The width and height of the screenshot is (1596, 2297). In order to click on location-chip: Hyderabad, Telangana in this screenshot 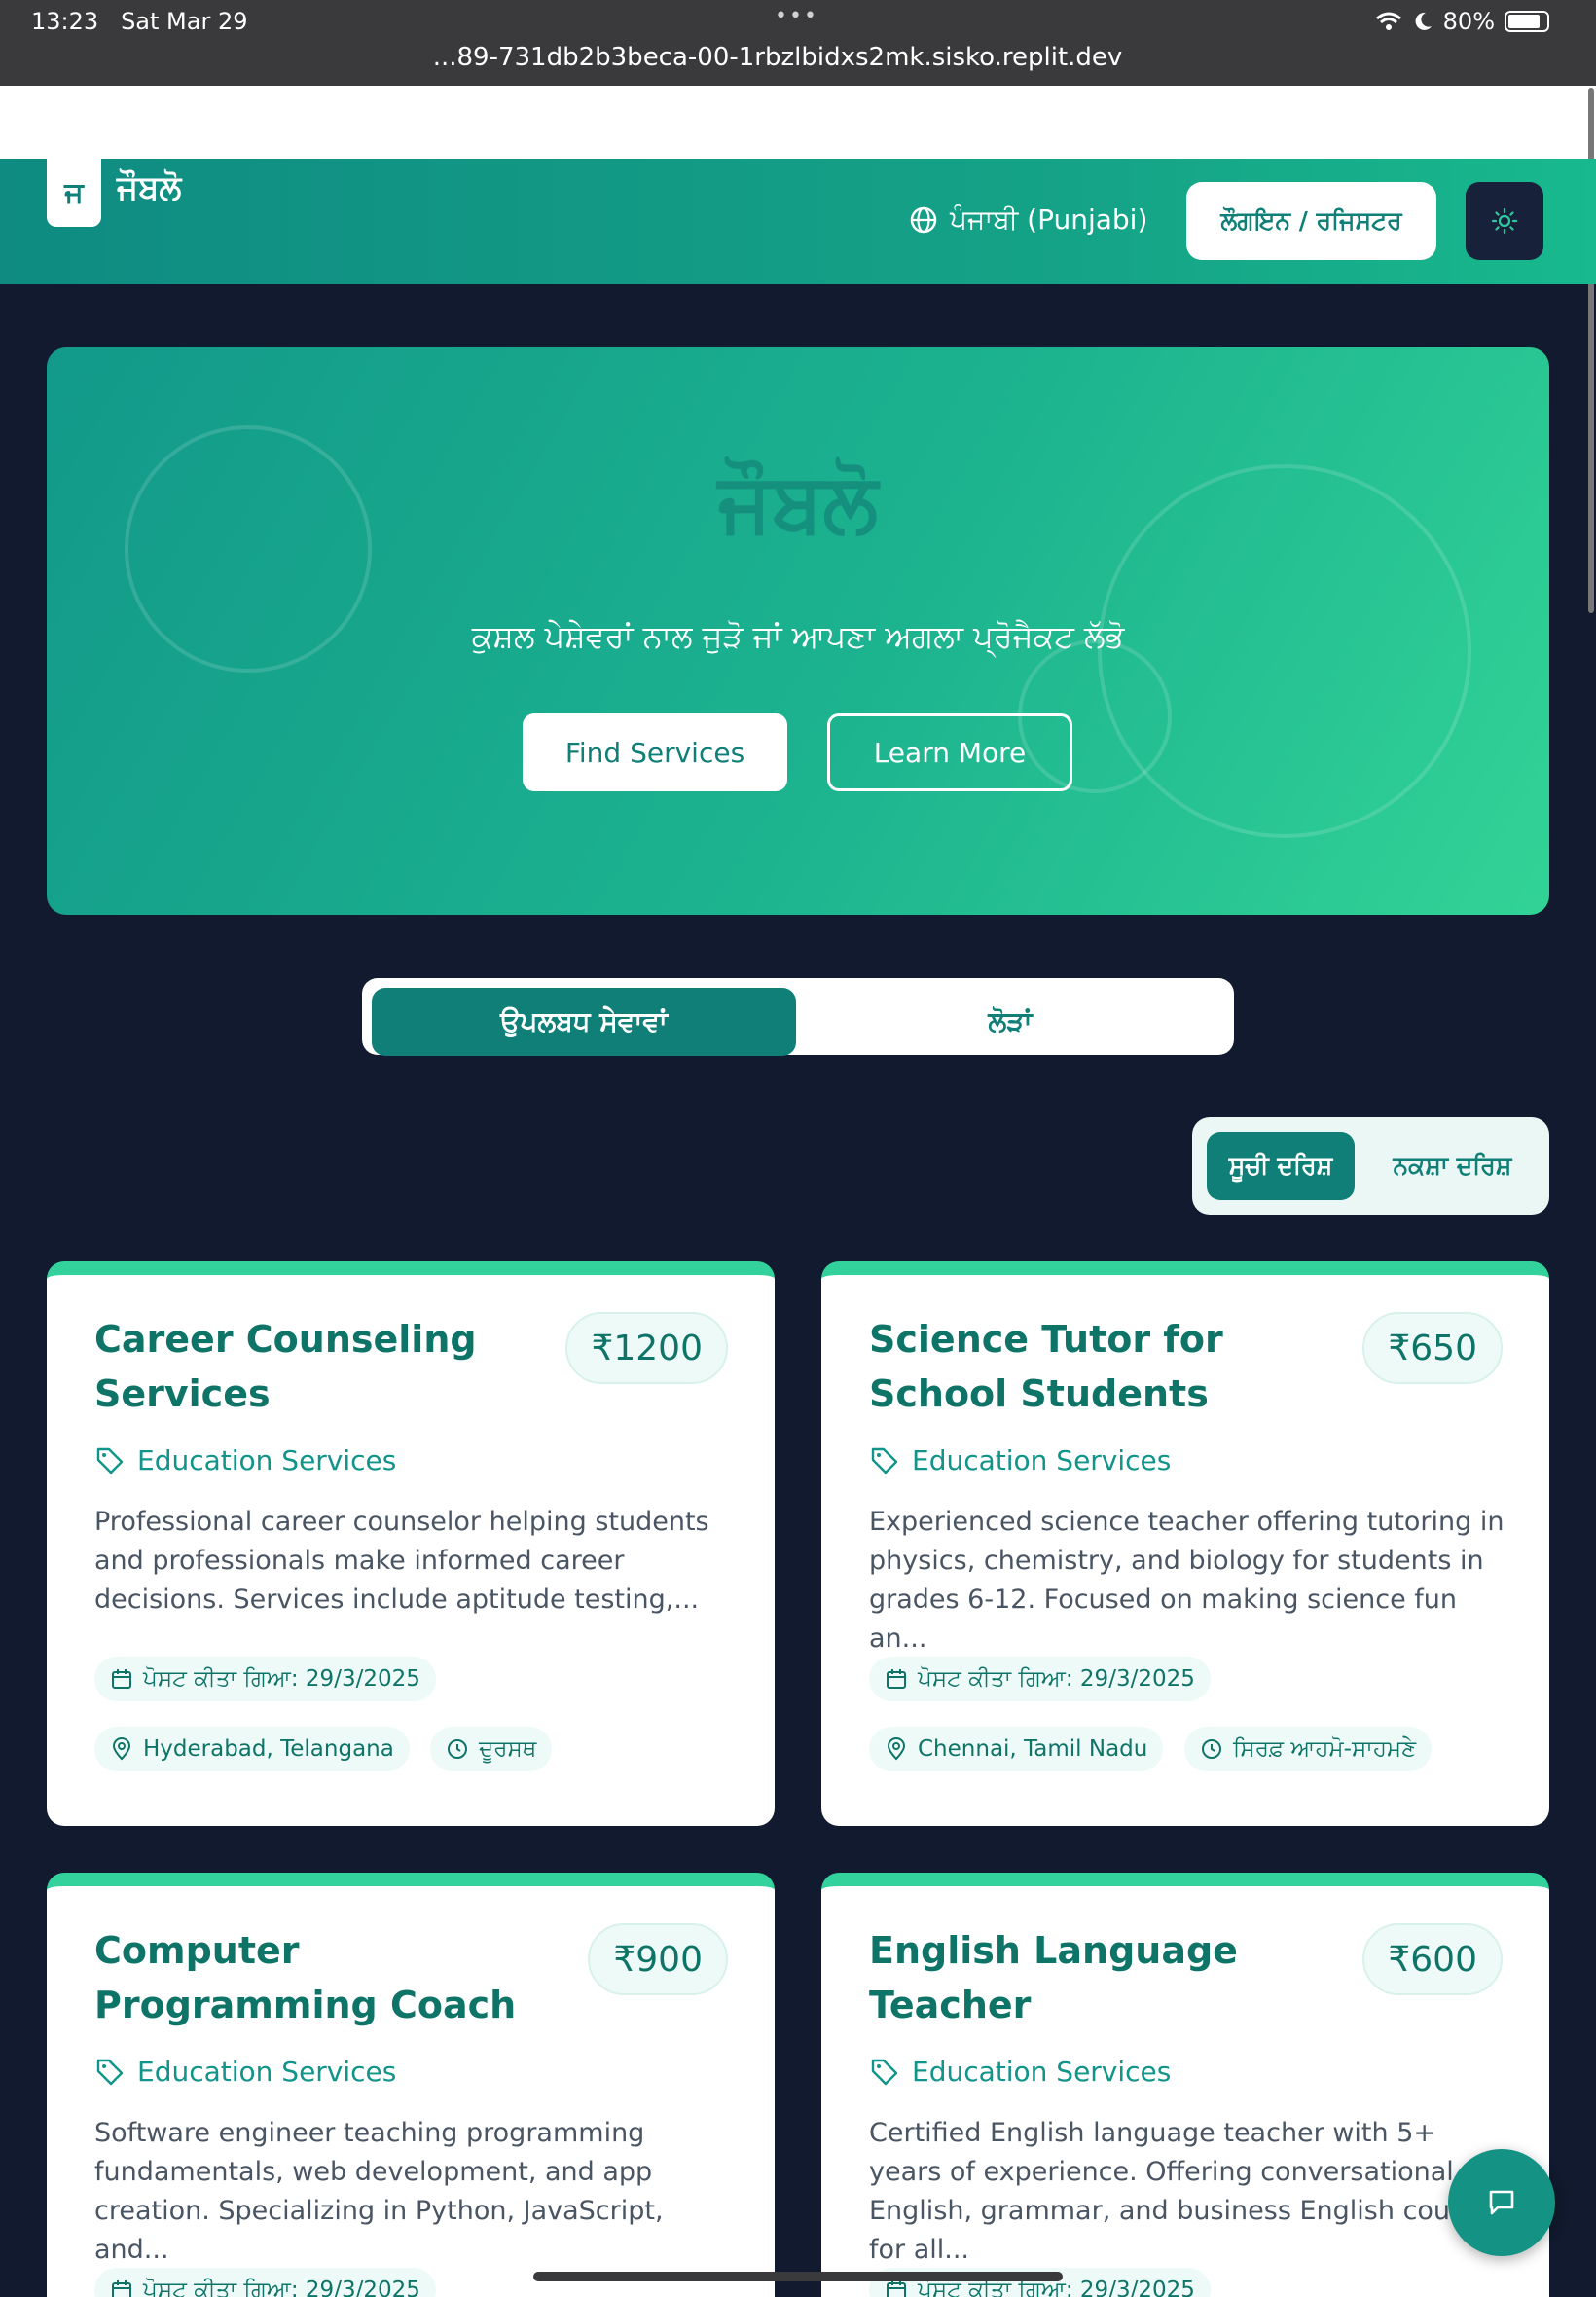, I will do `click(252, 1749)`.